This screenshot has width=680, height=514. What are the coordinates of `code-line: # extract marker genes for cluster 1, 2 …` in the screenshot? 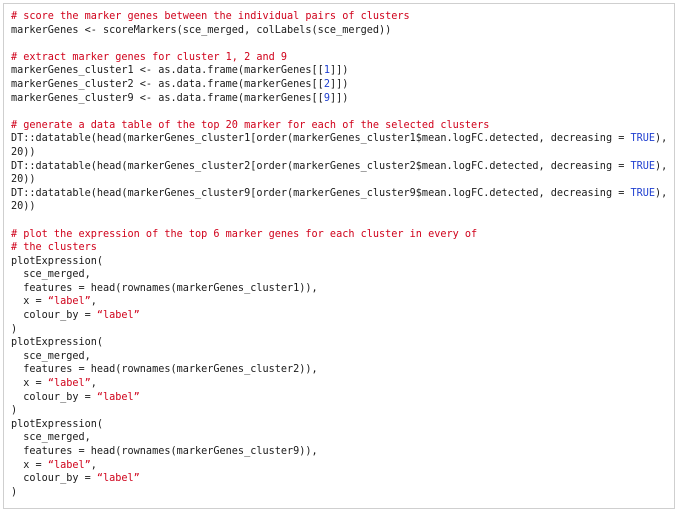 It's located at (339, 58).